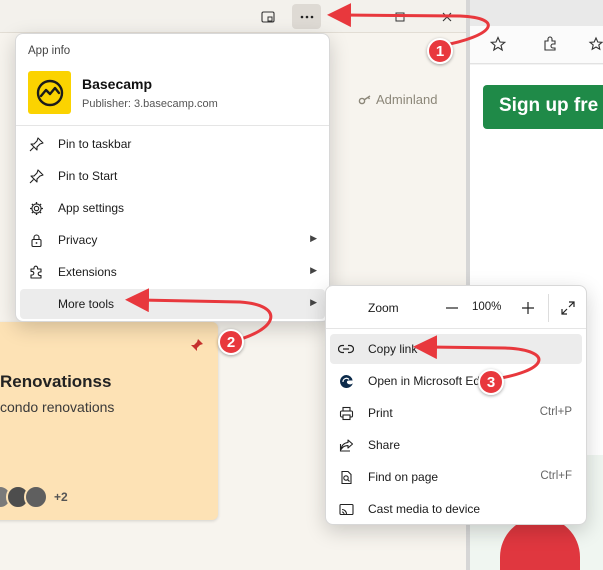 This screenshot has width=603, height=570. What do you see at coordinates (536, 45) in the screenshot?
I see `browser-toolbar` at bounding box center [536, 45].